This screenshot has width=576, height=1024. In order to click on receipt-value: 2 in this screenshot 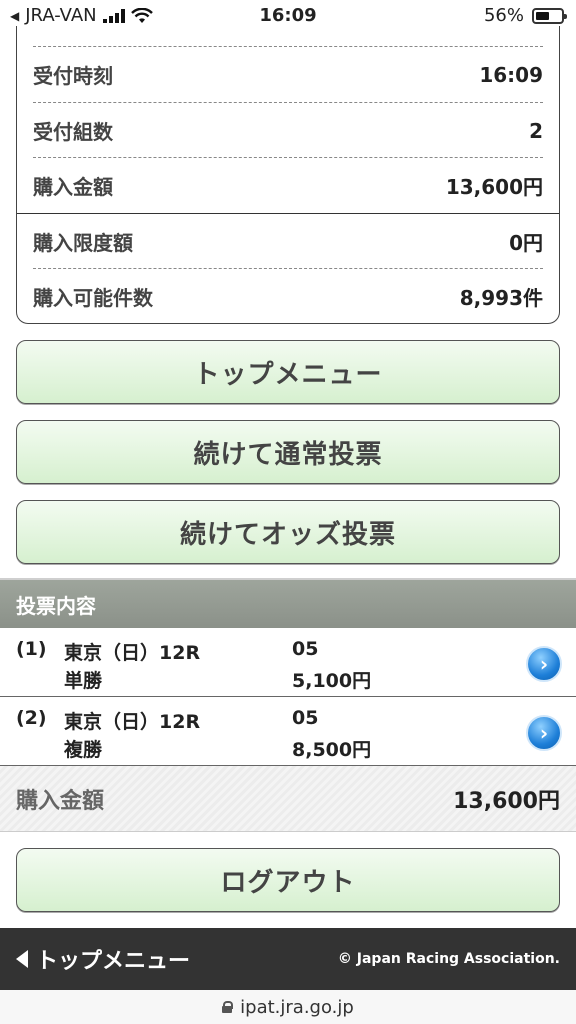, I will do `click(536, 130)`.